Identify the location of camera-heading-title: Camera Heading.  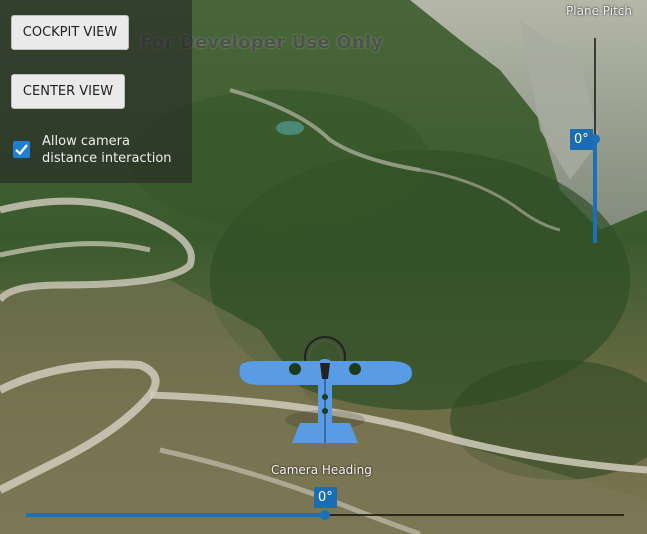
(321, 470).